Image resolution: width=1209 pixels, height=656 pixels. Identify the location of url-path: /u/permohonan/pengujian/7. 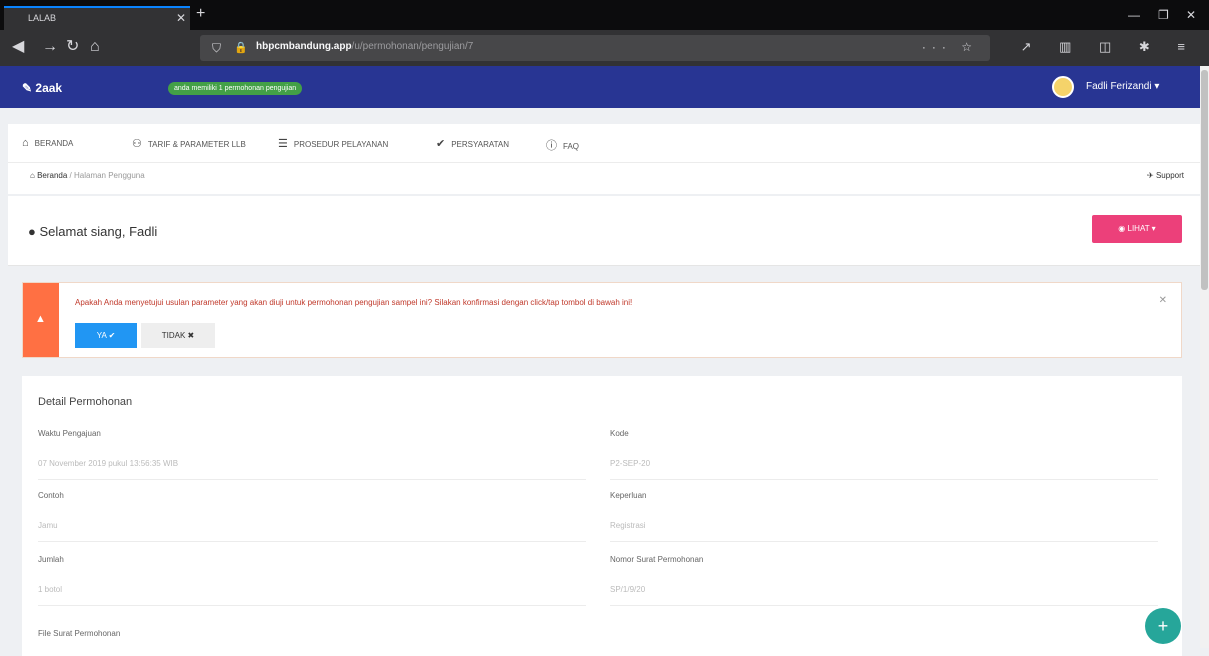
(412, 46).